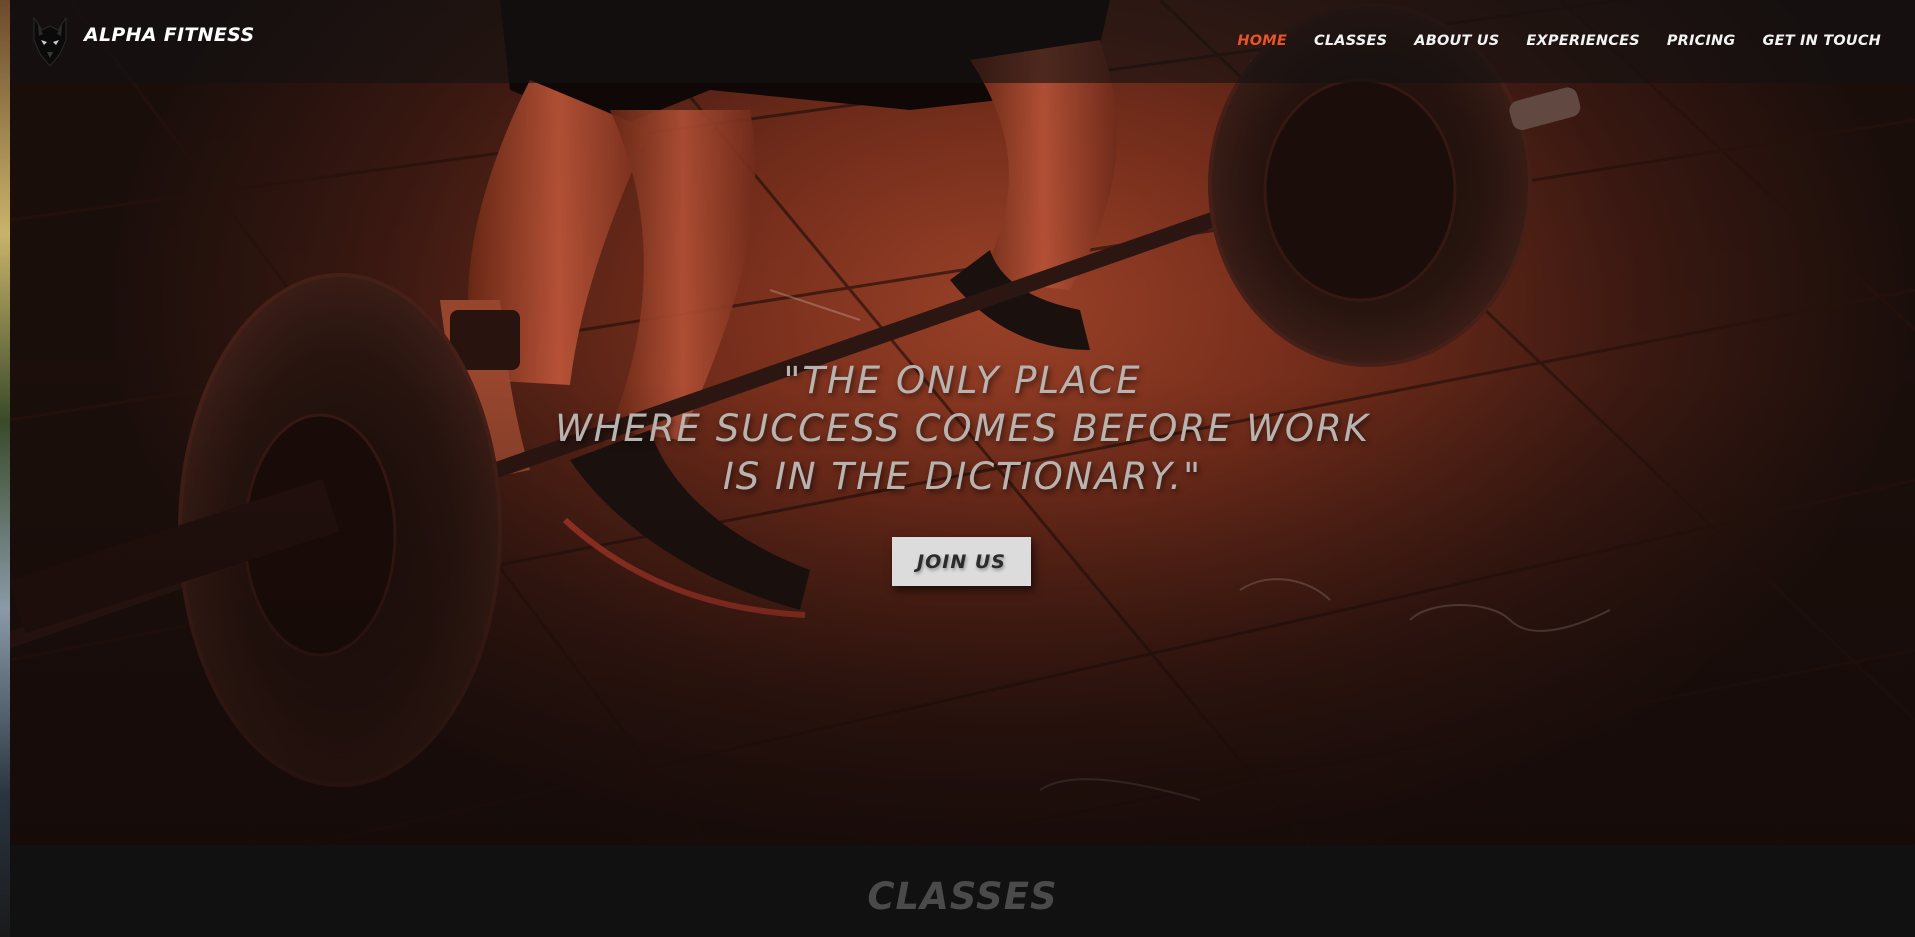 This screenshot has width=1915, height=937. Describe the element at coordinates (169, 35) in the screenshot. I see `brand-name: ALPHA FITNESS` at that location.